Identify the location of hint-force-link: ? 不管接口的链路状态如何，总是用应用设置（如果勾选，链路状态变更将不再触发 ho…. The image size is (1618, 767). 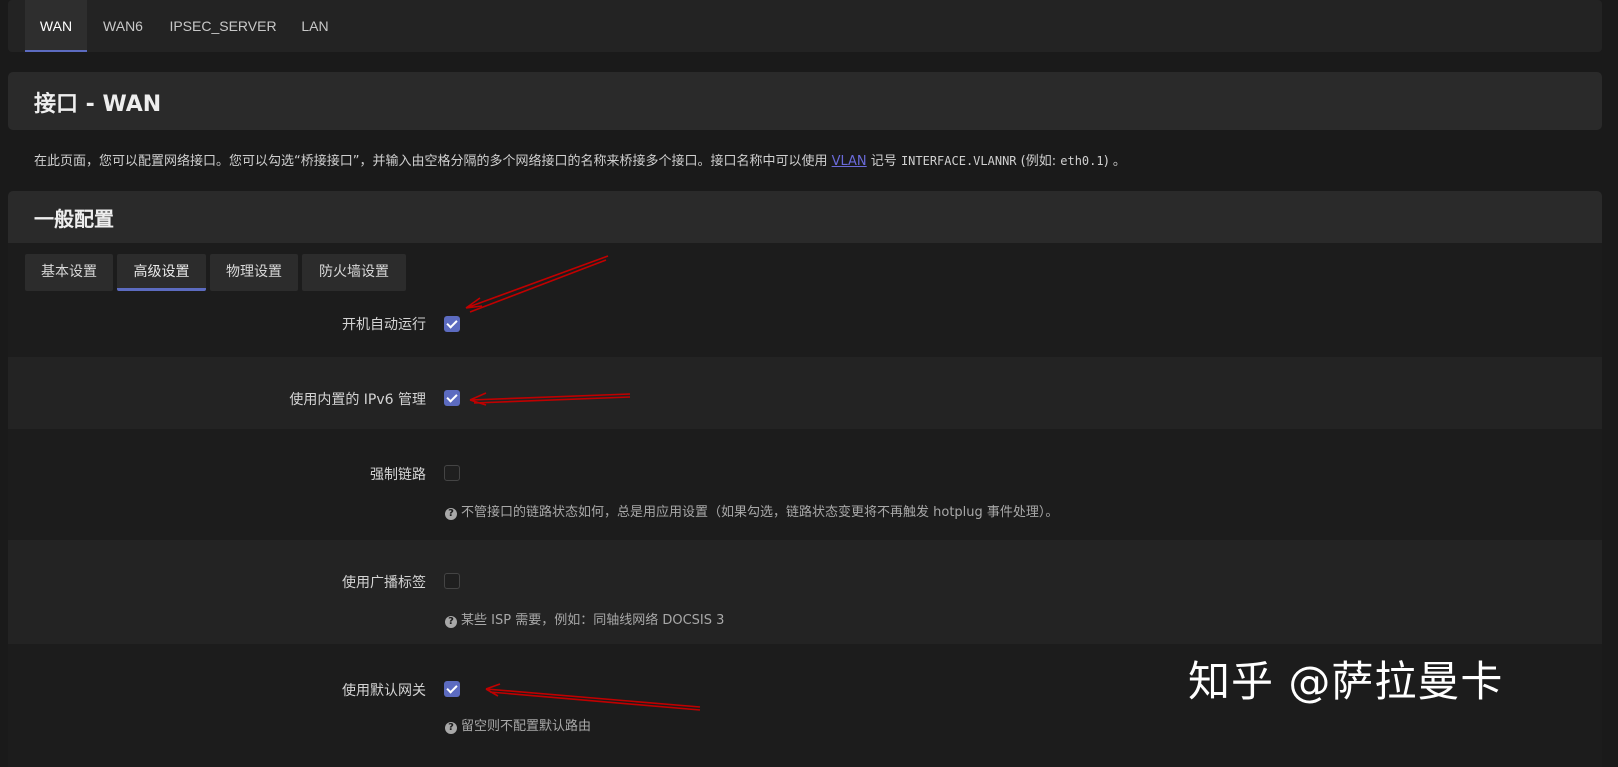
(751, 510).